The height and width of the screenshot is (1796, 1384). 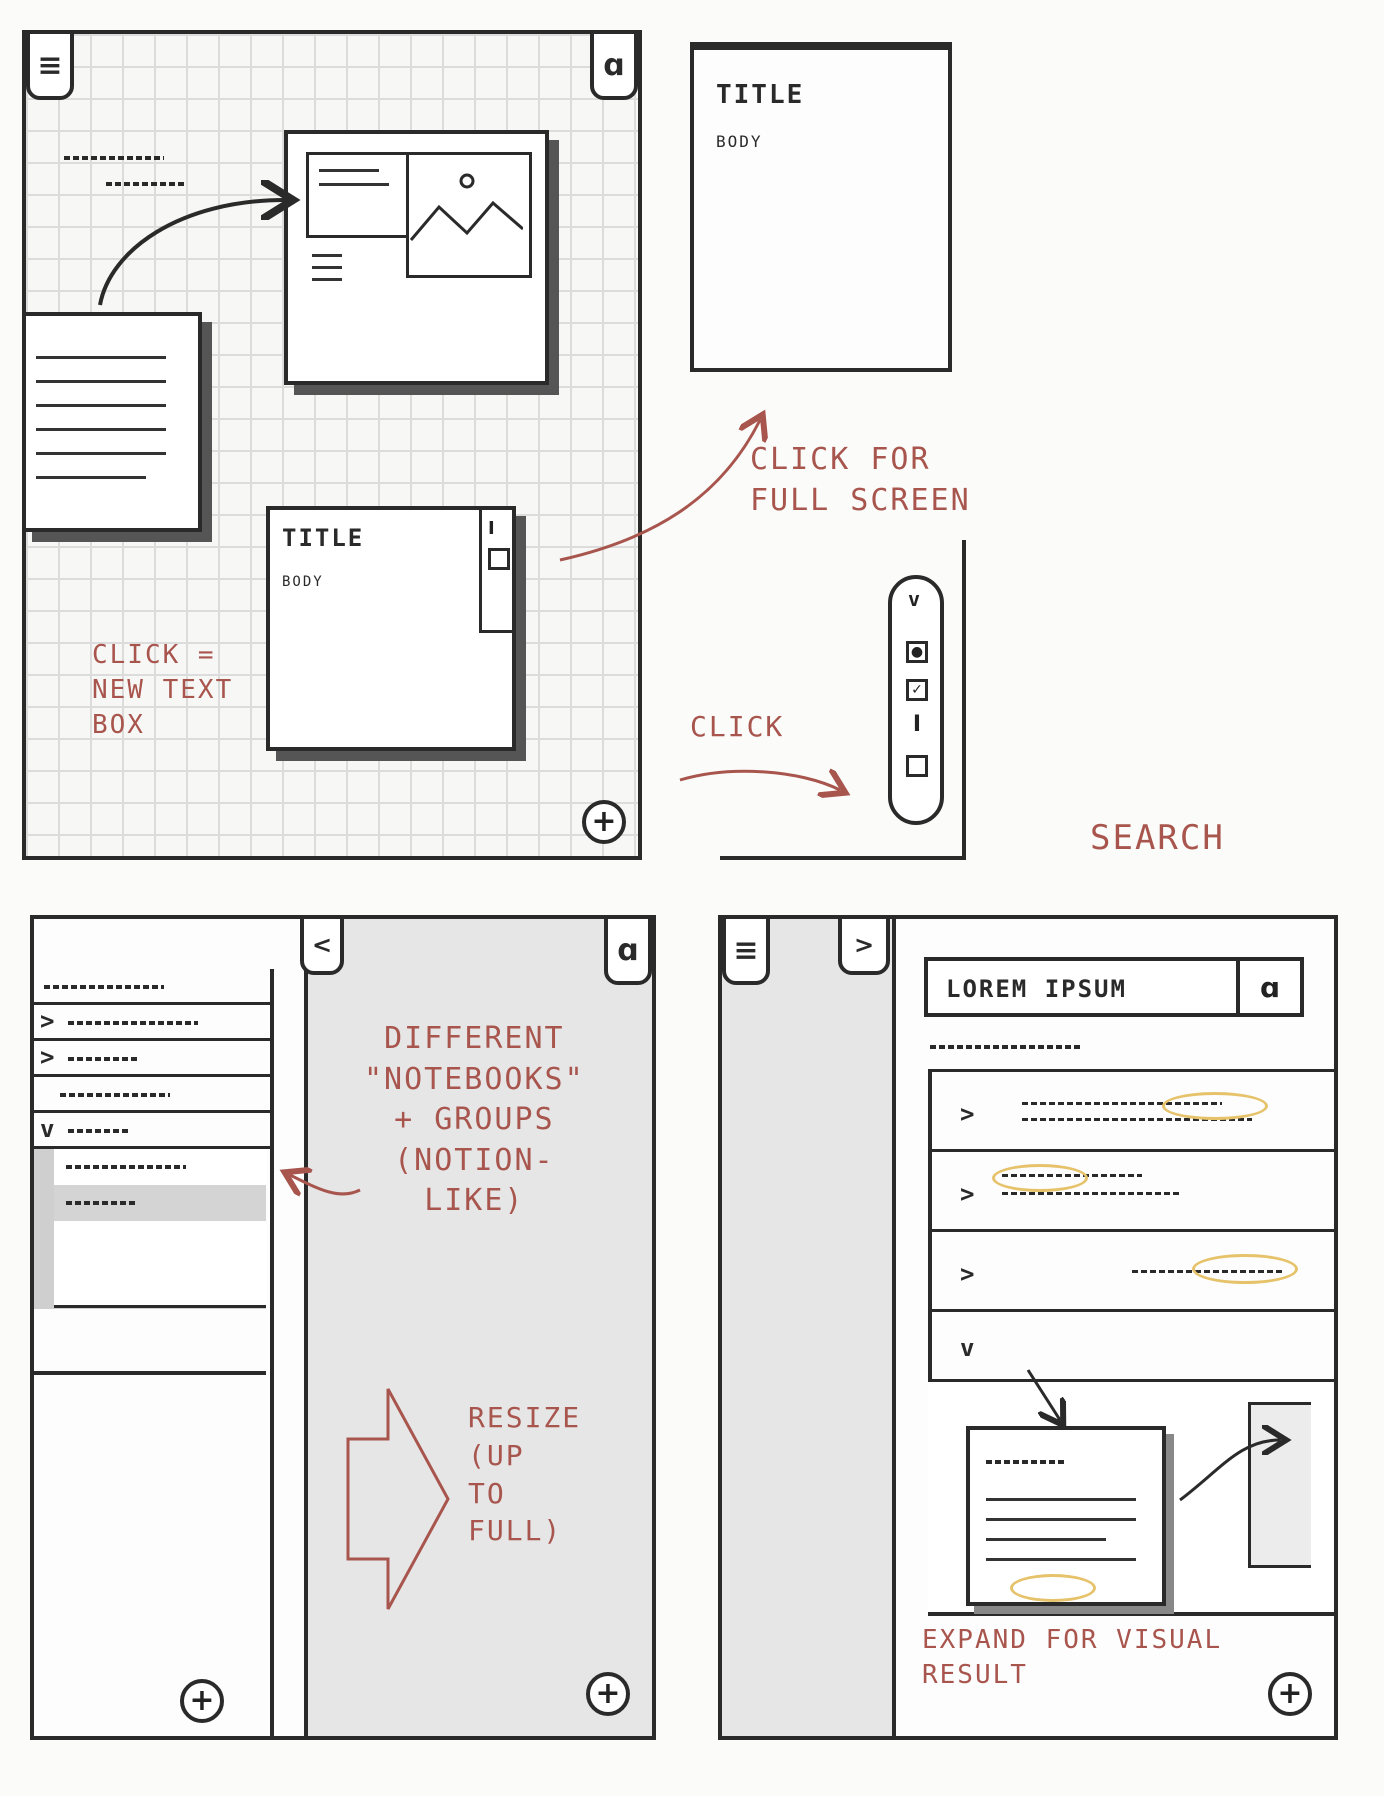 What do you see at coordinates (1036, 989) in the screenshot?
I see `search-input: LOREM IPSUM` at bounding box center [1036, 989].